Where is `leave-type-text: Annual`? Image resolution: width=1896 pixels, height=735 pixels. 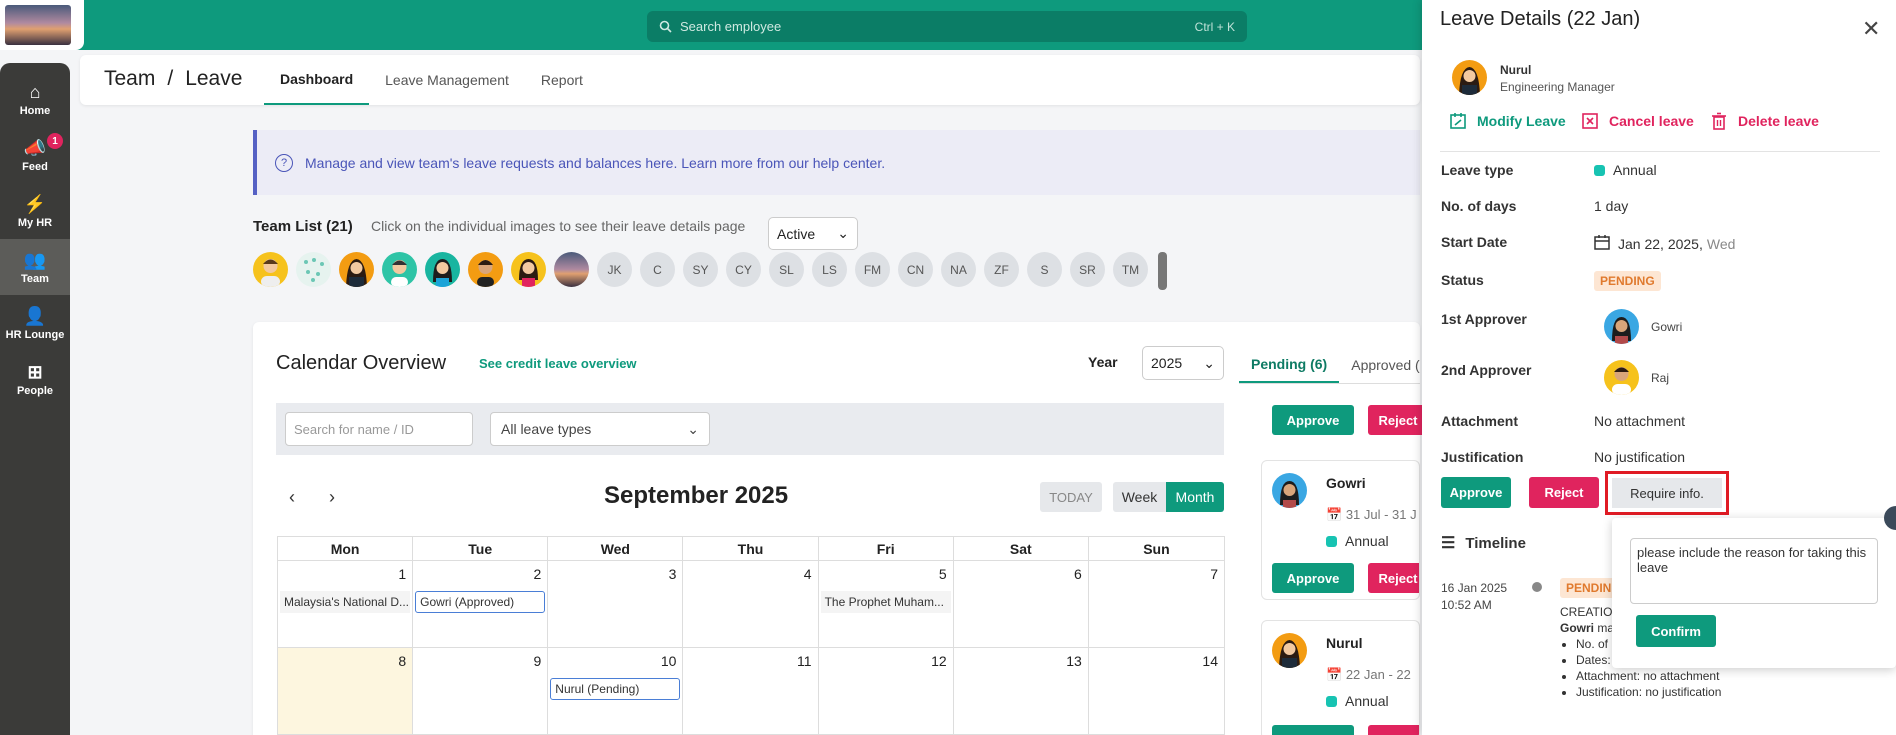 leave-type-text: Annual is located at coordinates (1635, 170).